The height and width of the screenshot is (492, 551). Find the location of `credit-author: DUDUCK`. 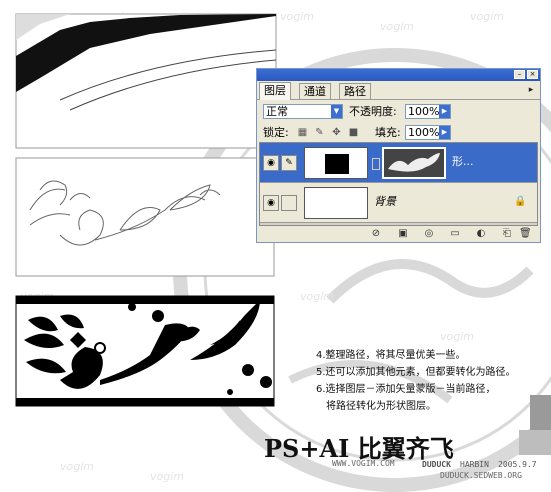

credit-author: DUDUCK is located at coordinates (436, 464).